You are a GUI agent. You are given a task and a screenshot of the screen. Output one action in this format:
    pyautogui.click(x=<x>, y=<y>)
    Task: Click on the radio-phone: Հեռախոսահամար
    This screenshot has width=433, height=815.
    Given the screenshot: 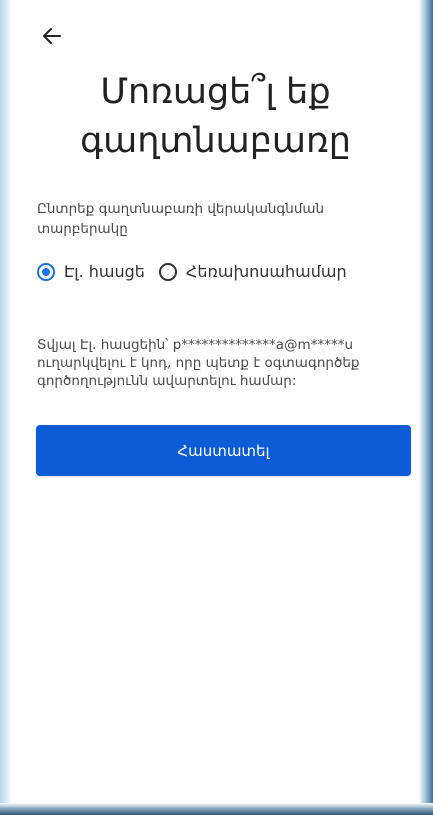 What is the action you would take?
    pyautogui.click(x=252, y=271)
    